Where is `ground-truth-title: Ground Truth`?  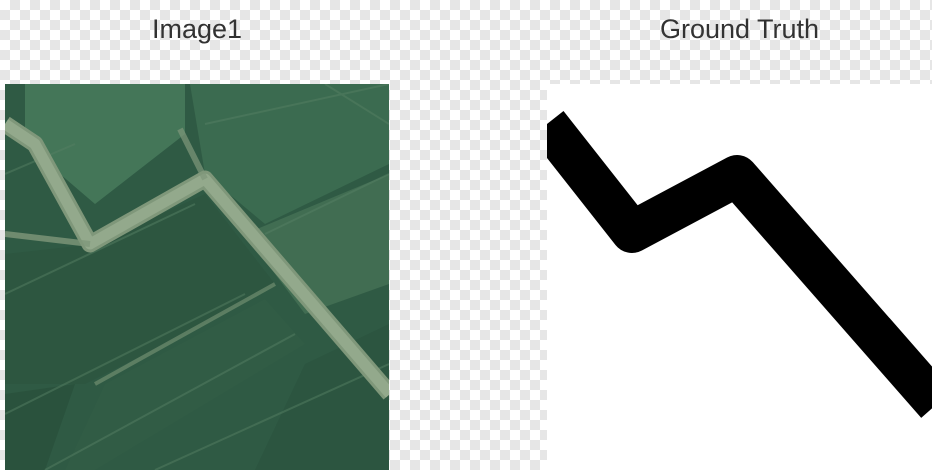
ground-truth-title: Ground Truth is located at coordinates (739, 29).